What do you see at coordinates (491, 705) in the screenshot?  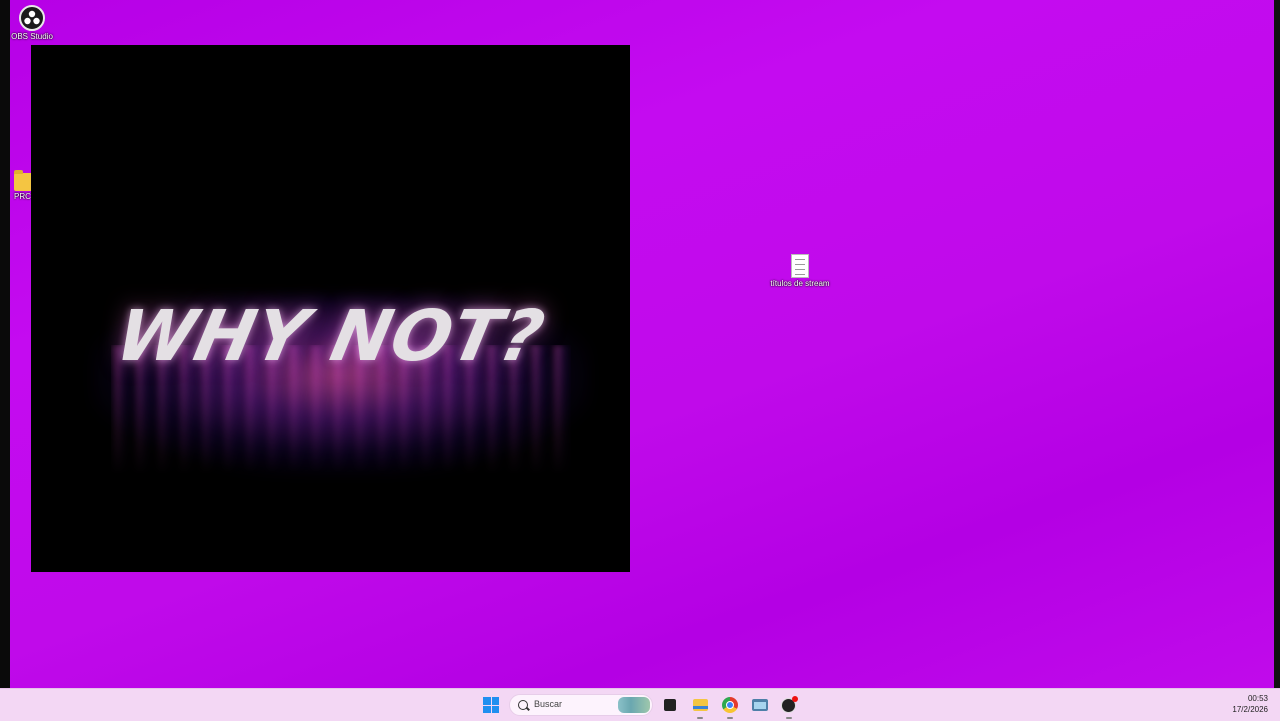 I see `start-icon` at bounding box center [491, 705].